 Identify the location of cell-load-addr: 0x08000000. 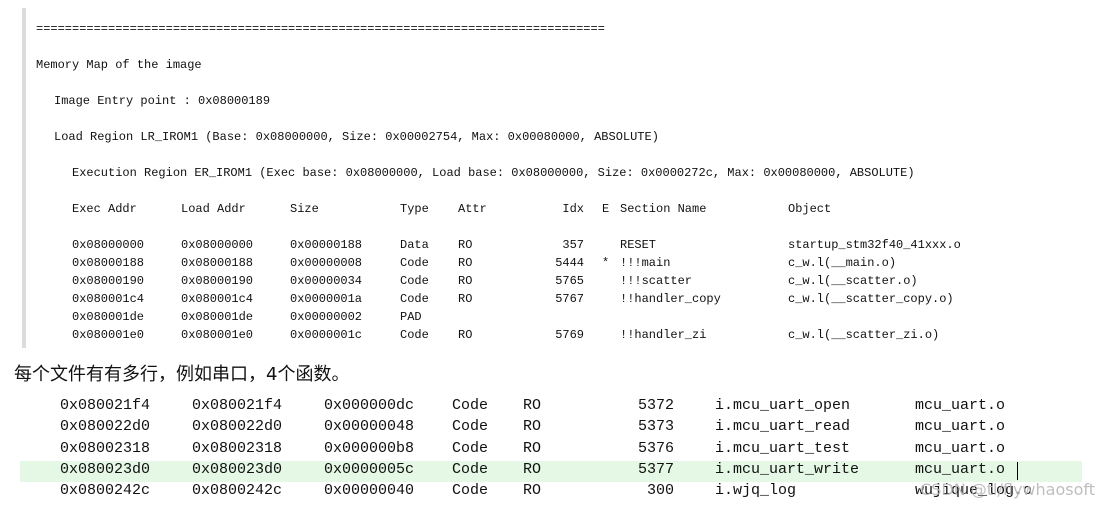
(217, 245).